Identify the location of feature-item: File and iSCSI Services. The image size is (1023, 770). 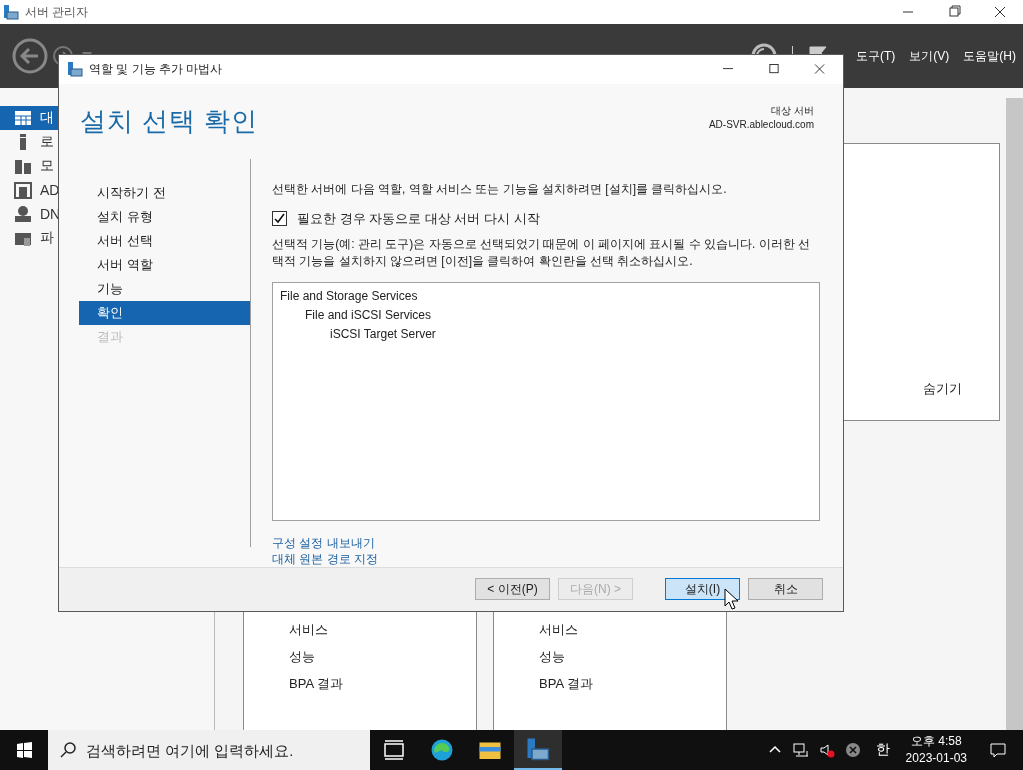
(369, 315).